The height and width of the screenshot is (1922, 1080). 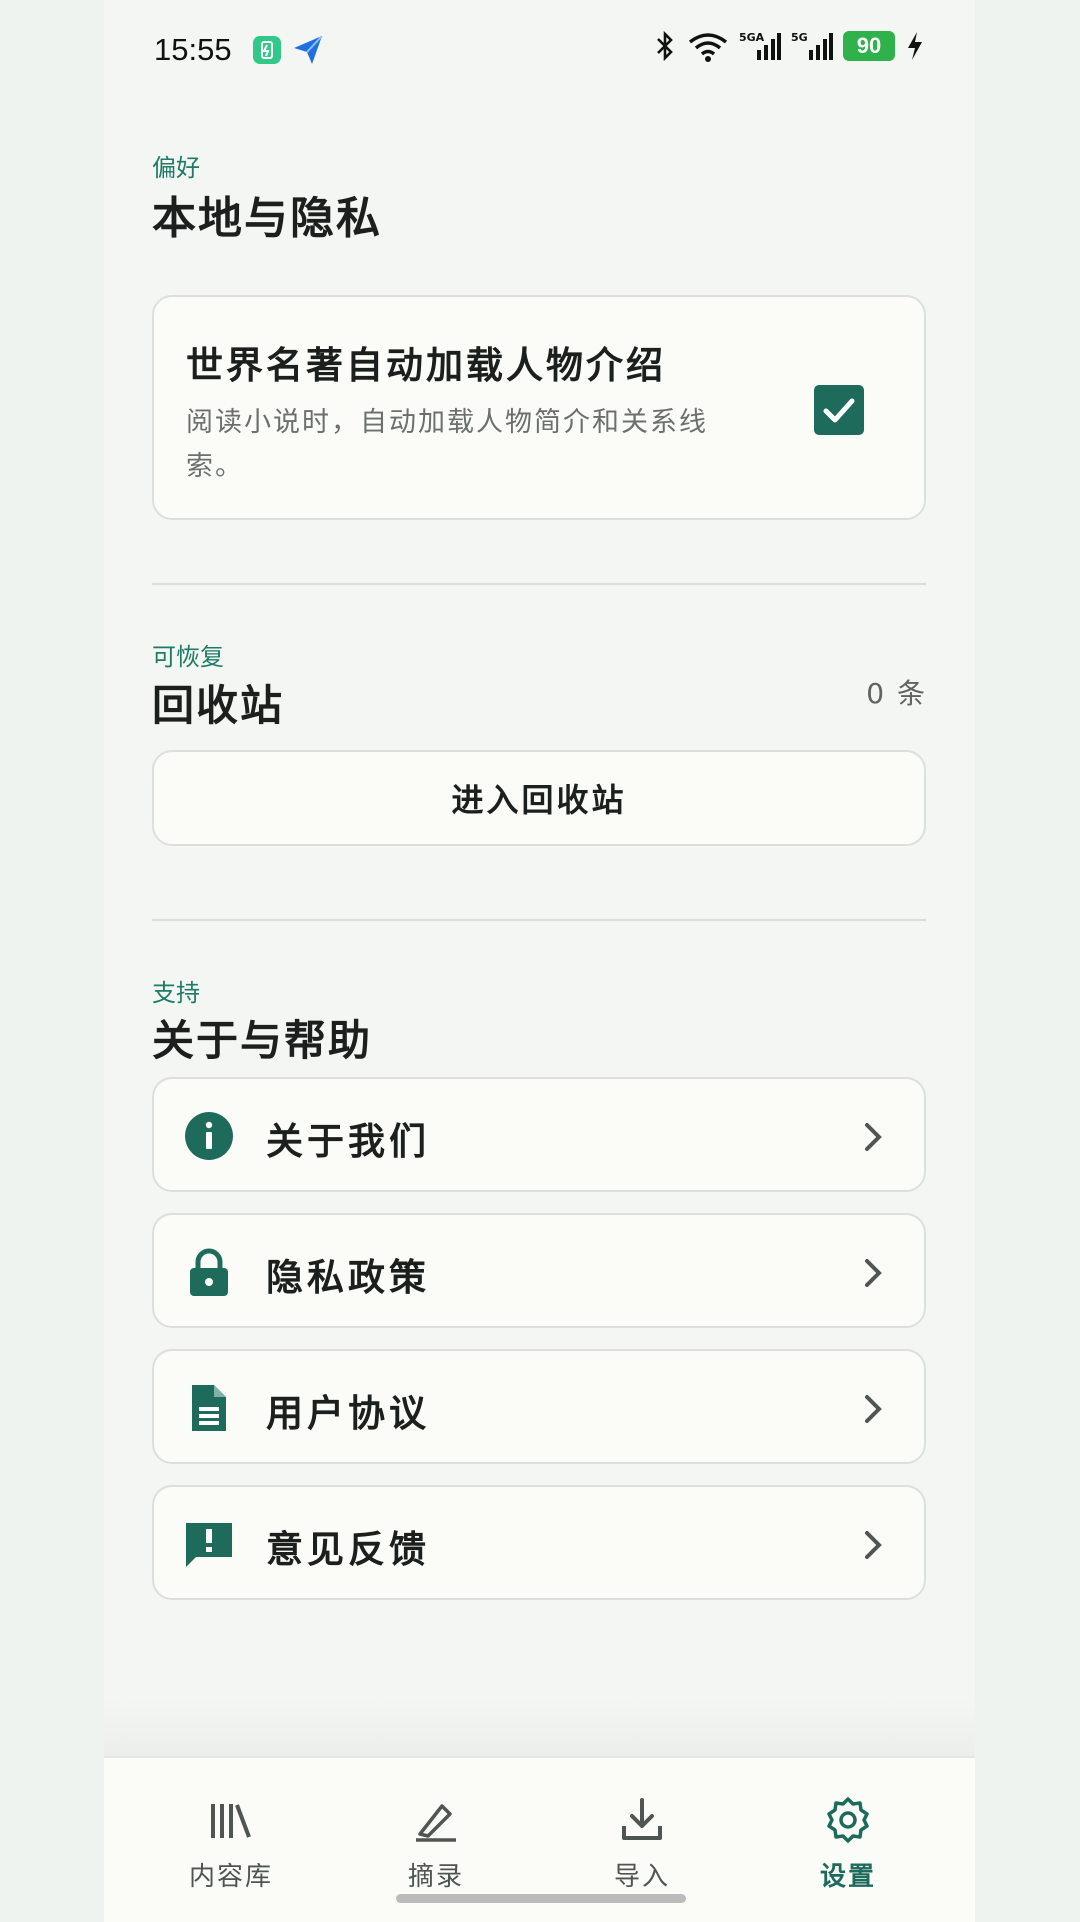 I want to click on signal-5g-icon-2: 5G, so click(x=812, y=45).